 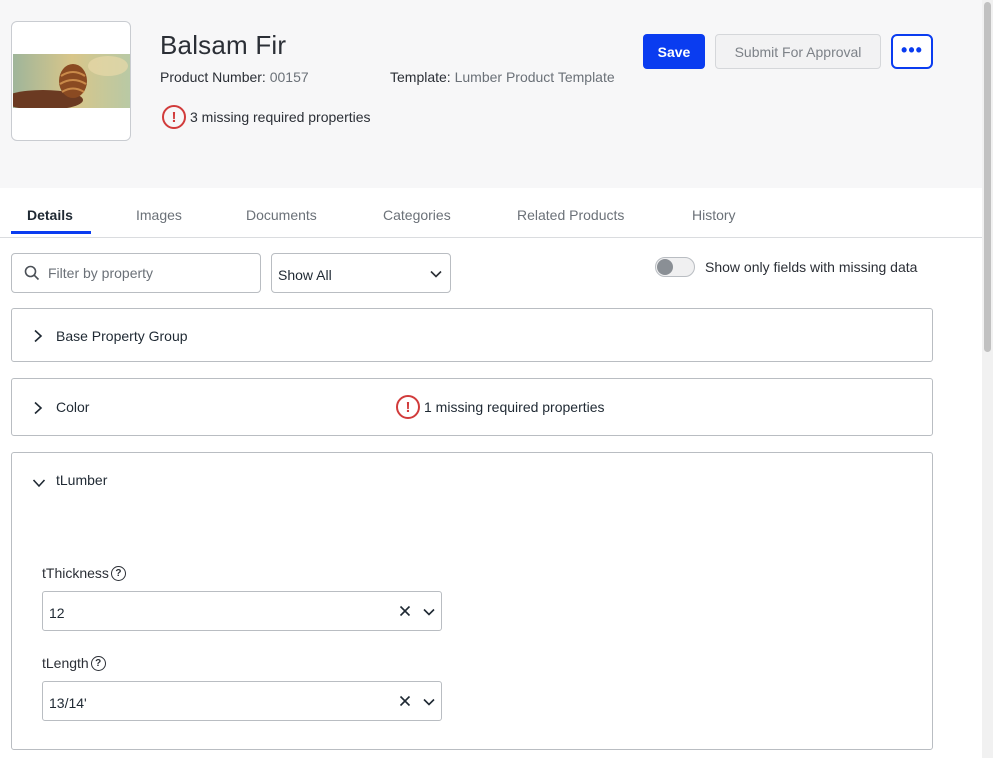 I want to click on tab-details: Details, so click(x=50, y=215).